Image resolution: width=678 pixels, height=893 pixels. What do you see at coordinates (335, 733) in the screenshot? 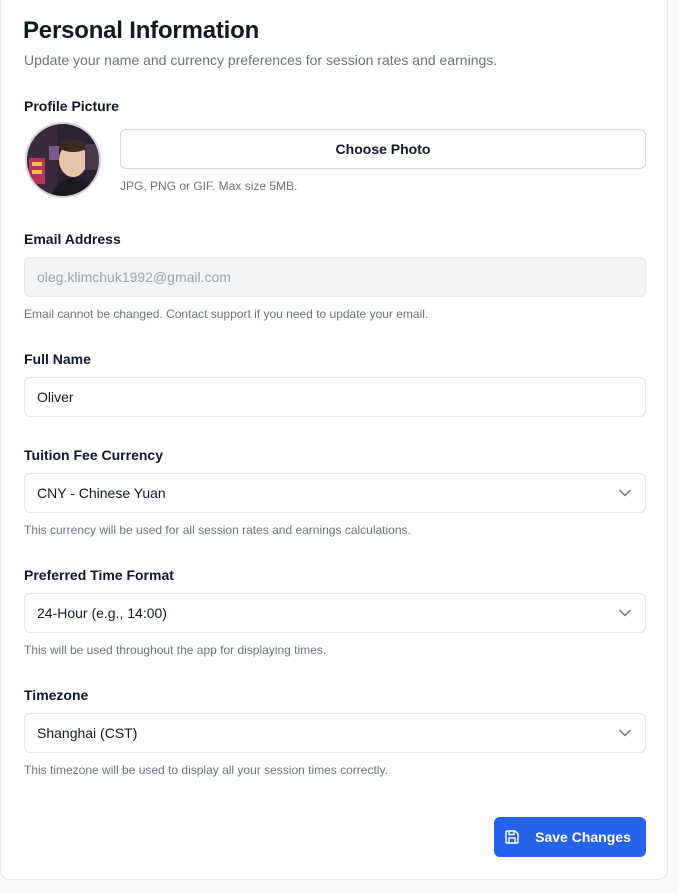
I see `timezone-select: Shanghai (CST)` at bounding box center [335, 733].